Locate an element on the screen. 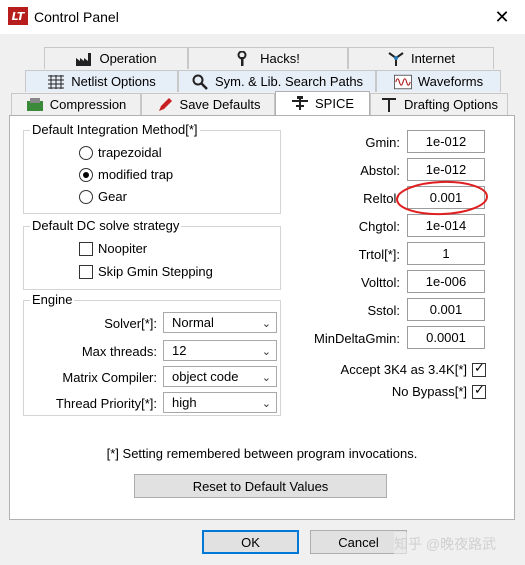  tab-search-paths: Sym. & Lib. Search Paths is located at coordinates (277, 81).